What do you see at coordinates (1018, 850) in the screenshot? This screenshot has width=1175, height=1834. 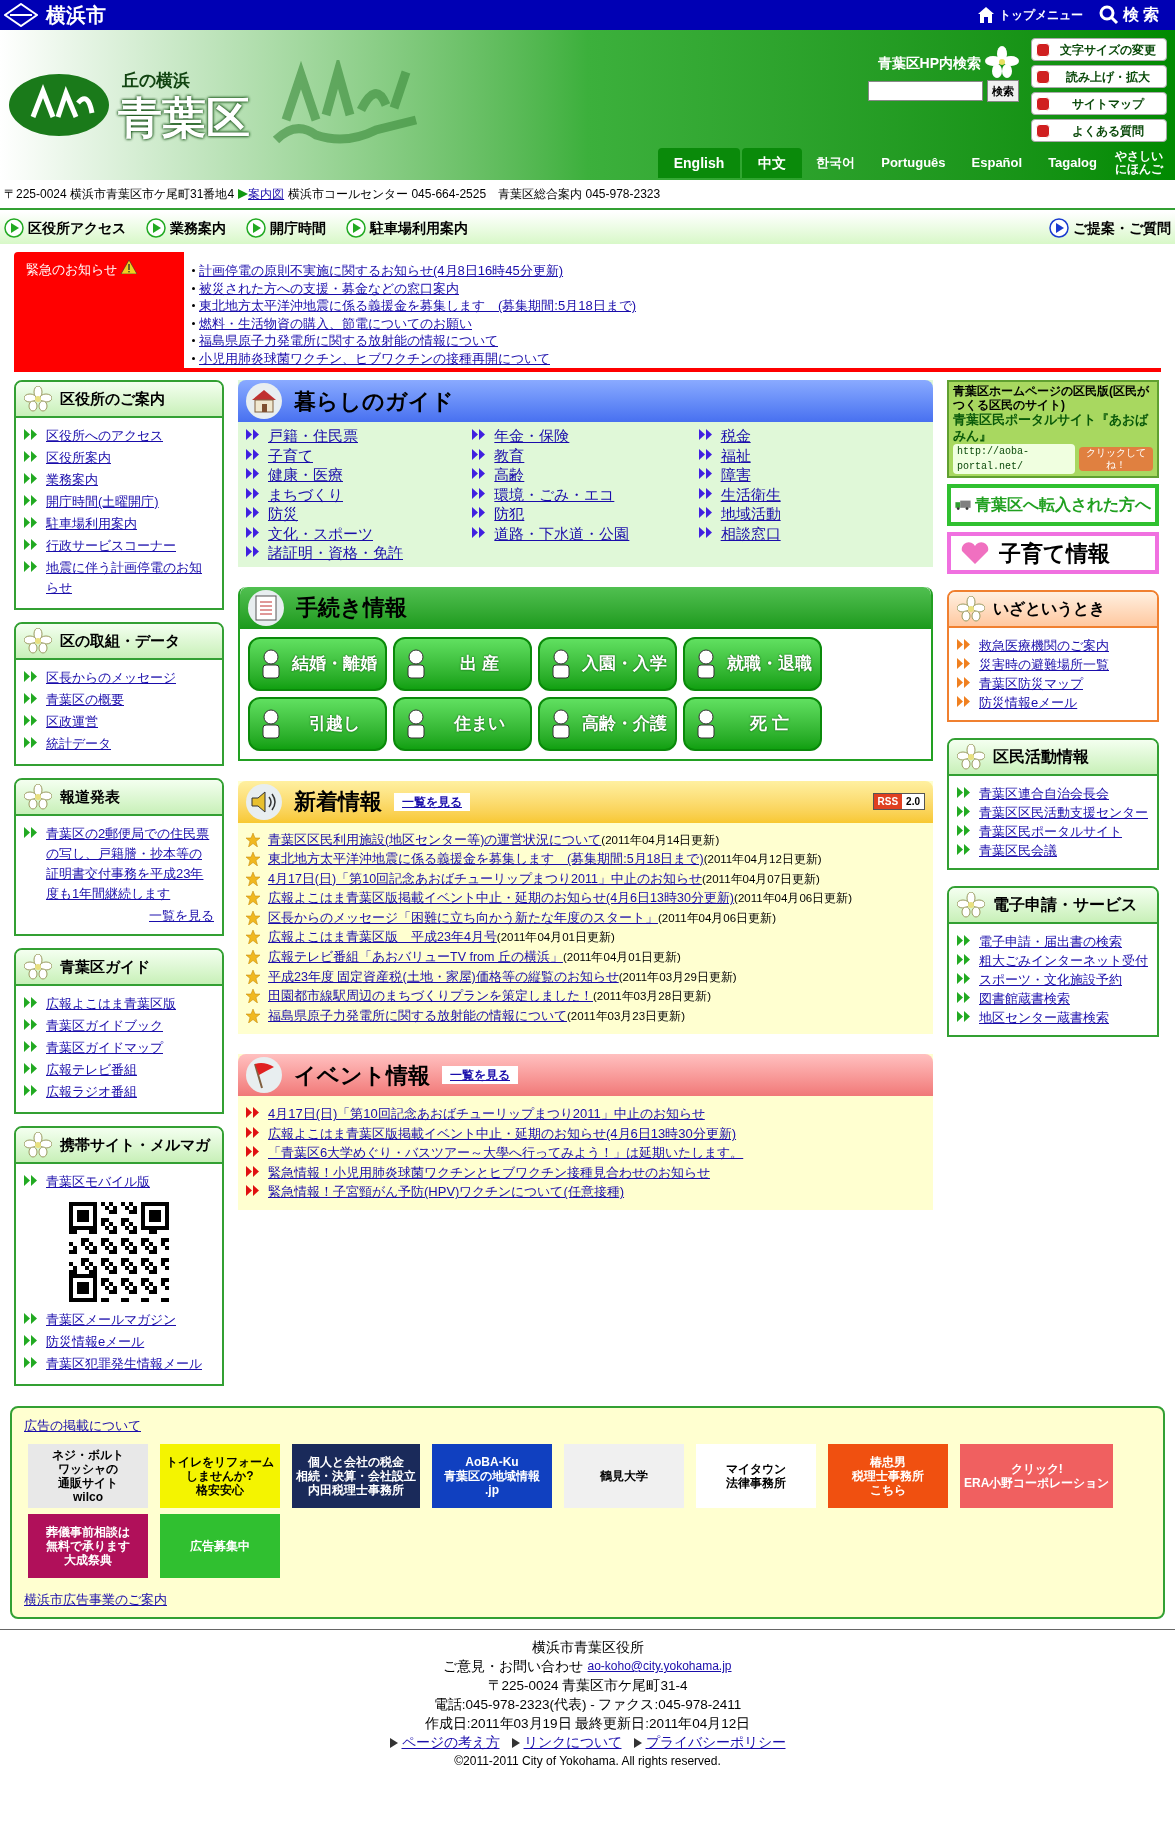 I see `sidebar-link: 青葉区民会議` at bounding box center [1018, 850].